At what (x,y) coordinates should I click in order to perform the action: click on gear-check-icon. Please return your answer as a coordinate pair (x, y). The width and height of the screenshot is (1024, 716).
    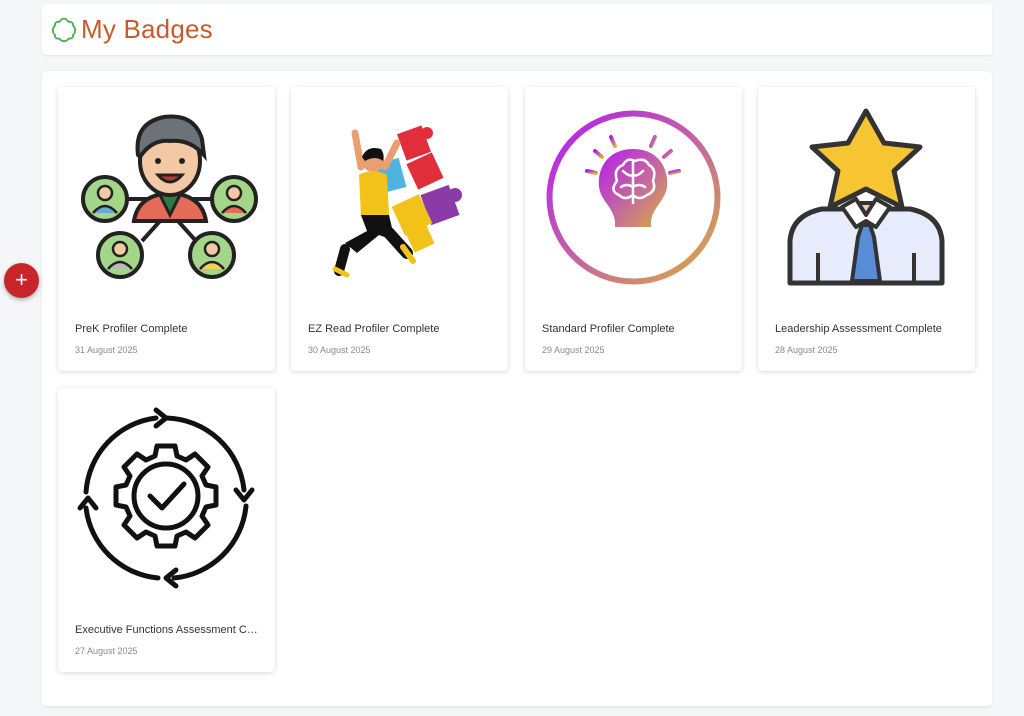
    Looking at the image, I should click on (166, 498).